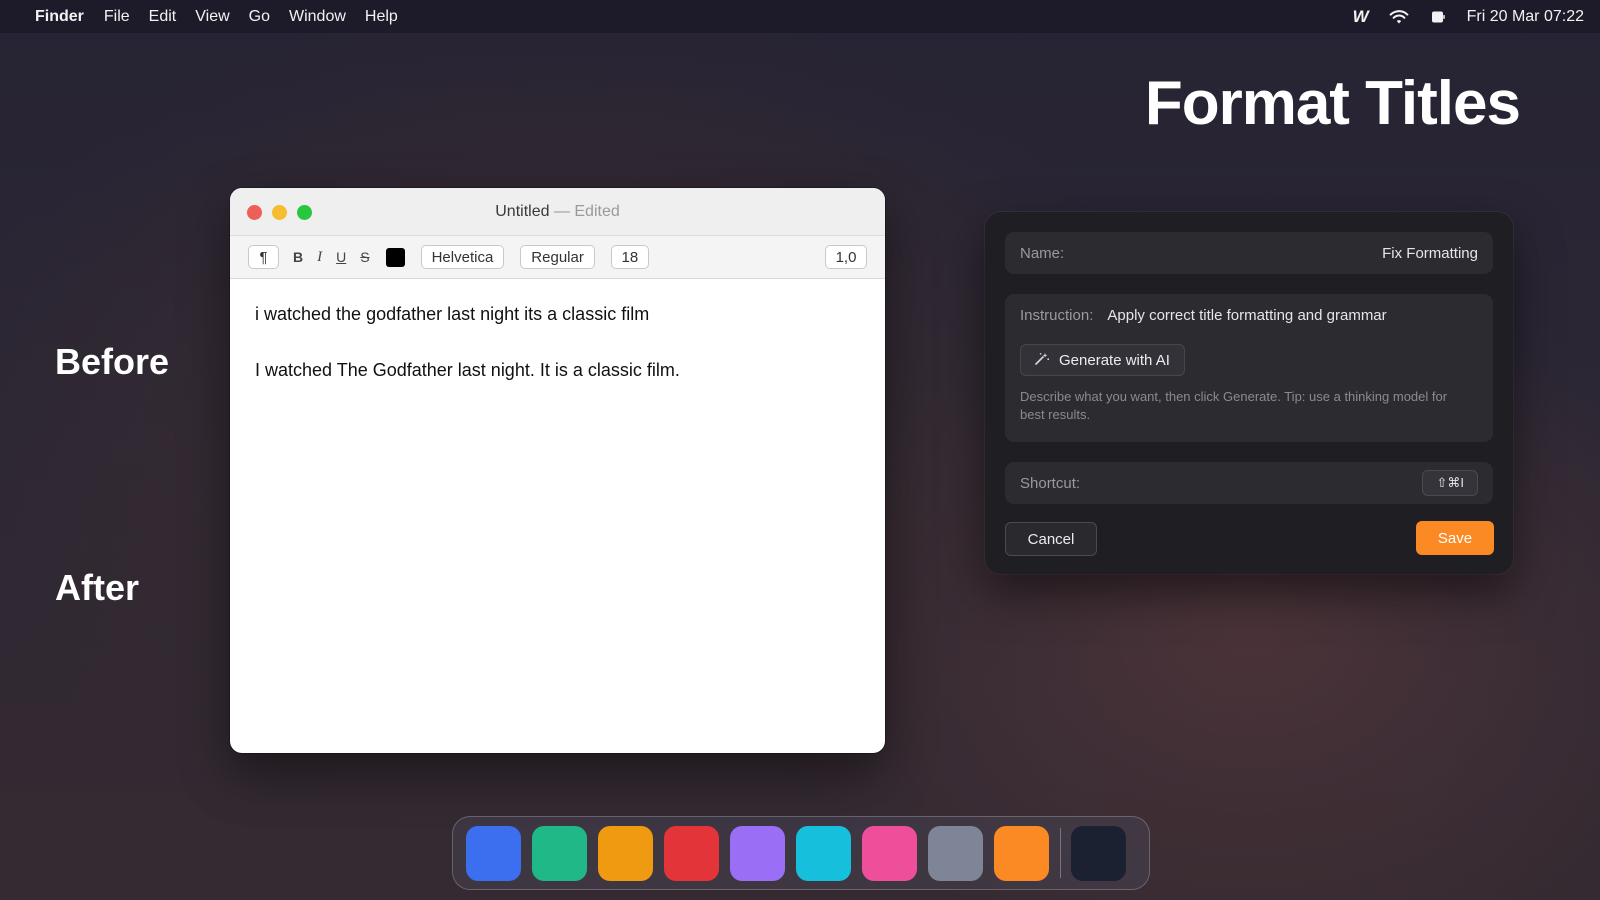 The image size is (1600, 900). Describe the element at coordinates (691, 853) in the screenshot. I see `dock-app-red-icon` at that location.